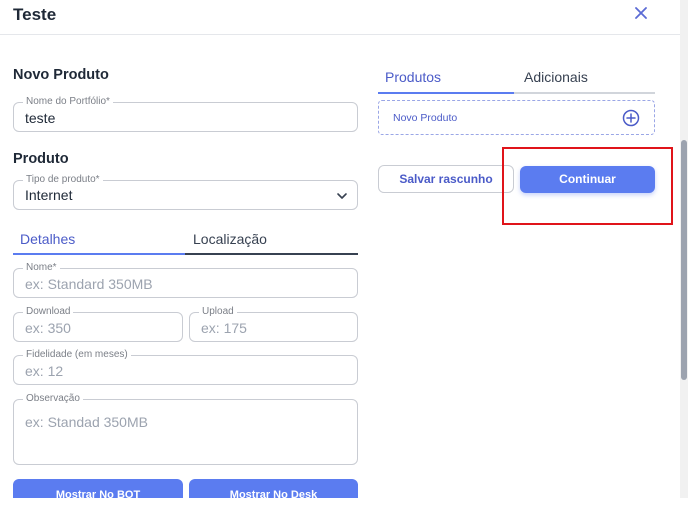  Describe the element at coordinates (98, 324) in the screenshot. I see `download-field: Download ex: 350` at that location.